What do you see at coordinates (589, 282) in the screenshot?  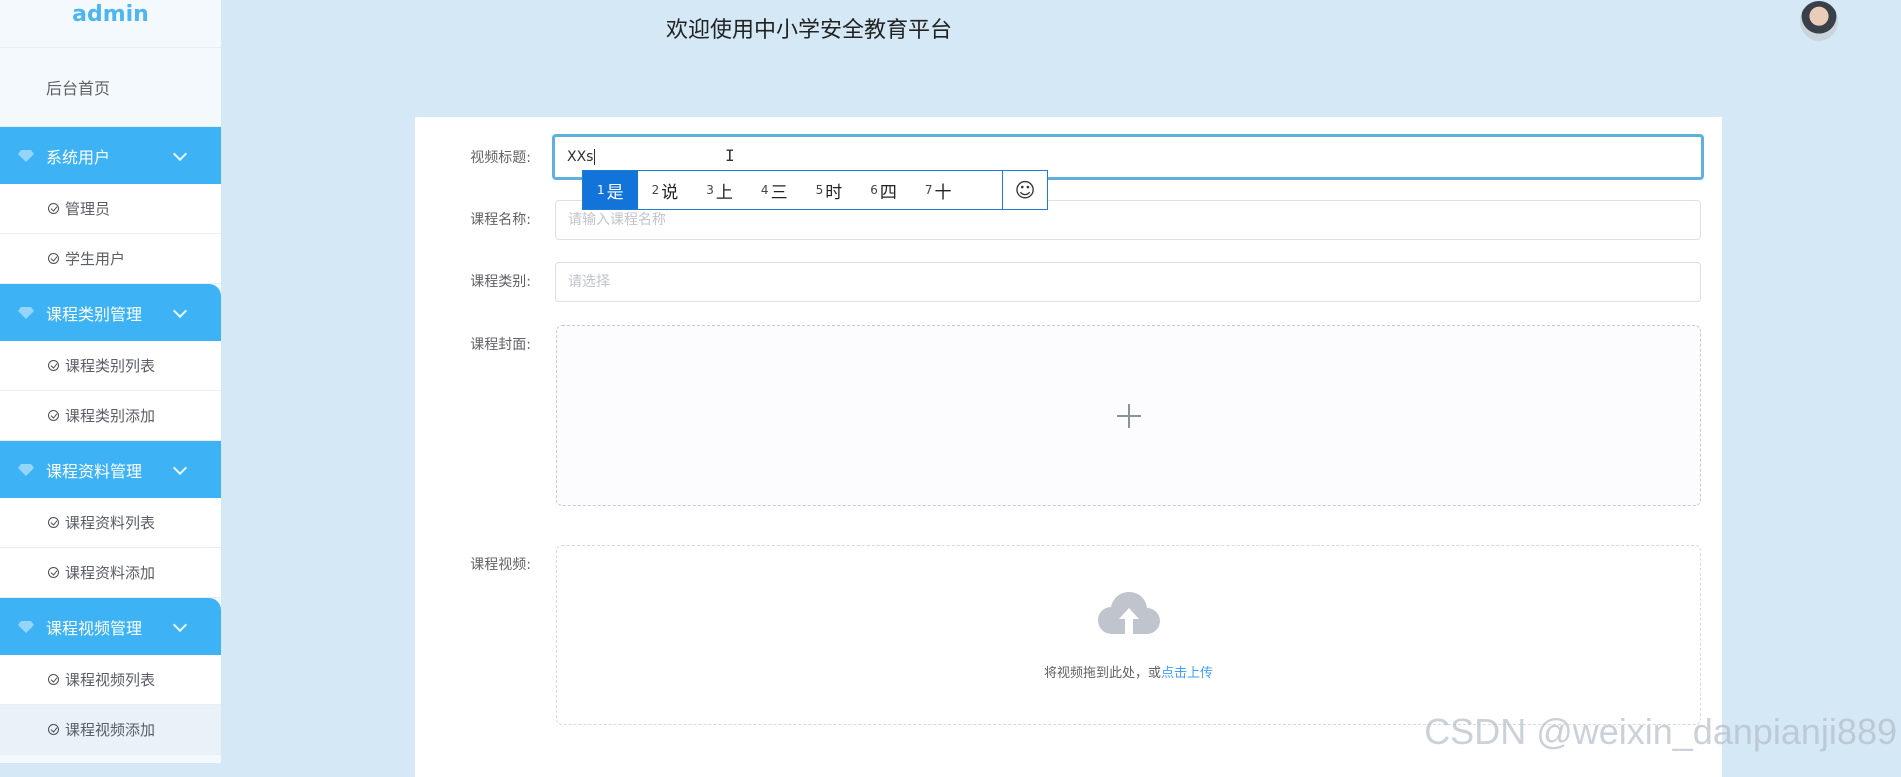 I see `course-type-placeholder: 请选择` at bounding box center [589, 282].